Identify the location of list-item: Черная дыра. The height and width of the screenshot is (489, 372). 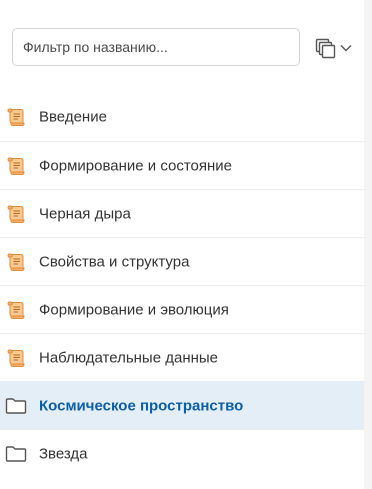
(182, 213).